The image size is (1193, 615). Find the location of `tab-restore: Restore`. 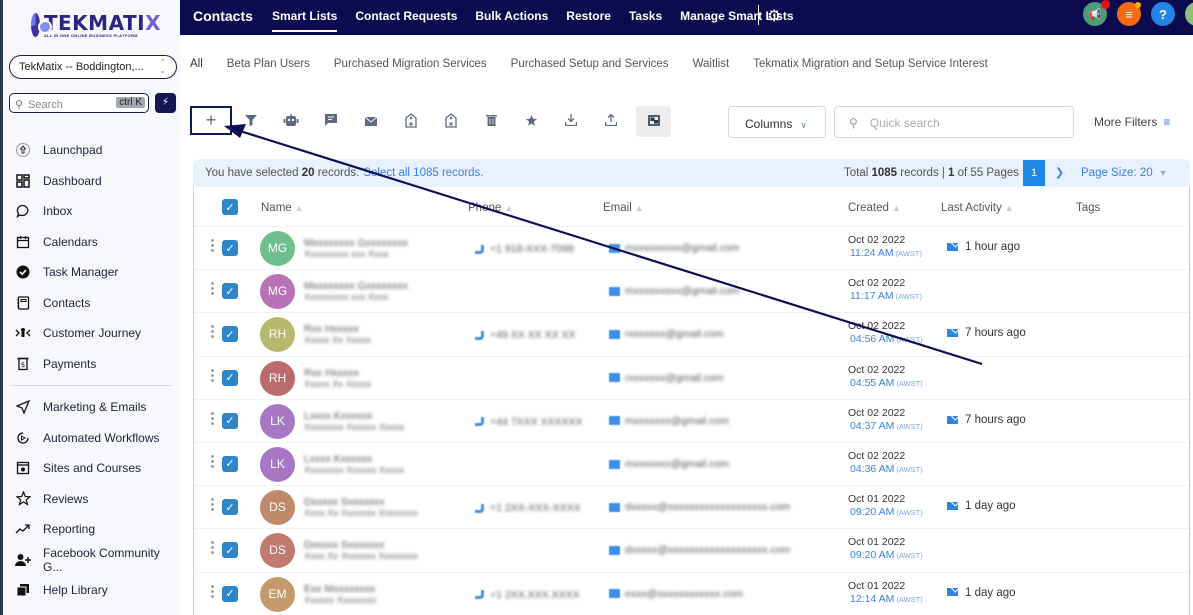

tab-restore: Restore is located at coordinates (588, 17).